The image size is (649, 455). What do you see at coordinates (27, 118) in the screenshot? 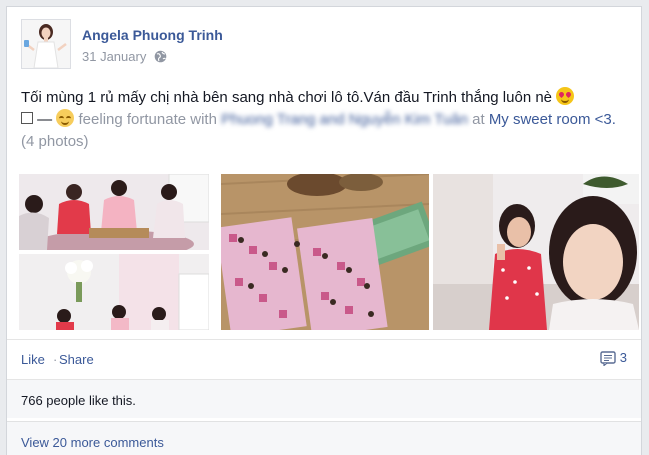
I see `missing-glyph-box` at bounding box center [27, 118].